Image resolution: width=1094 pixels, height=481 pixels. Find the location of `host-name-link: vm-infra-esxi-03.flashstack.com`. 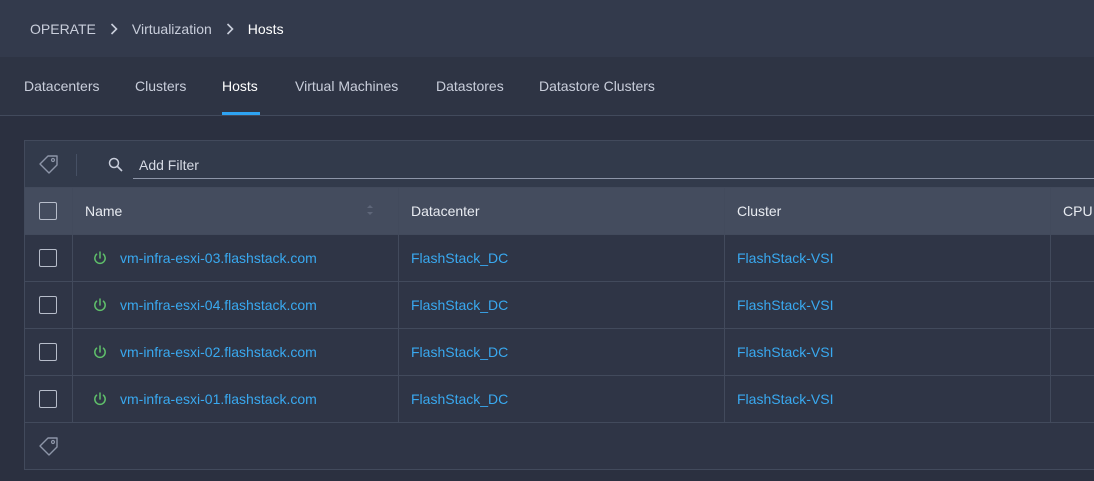

host-name-link: vm-infra-esxi-03.flashstack.com is located at coordinates (218, 258).